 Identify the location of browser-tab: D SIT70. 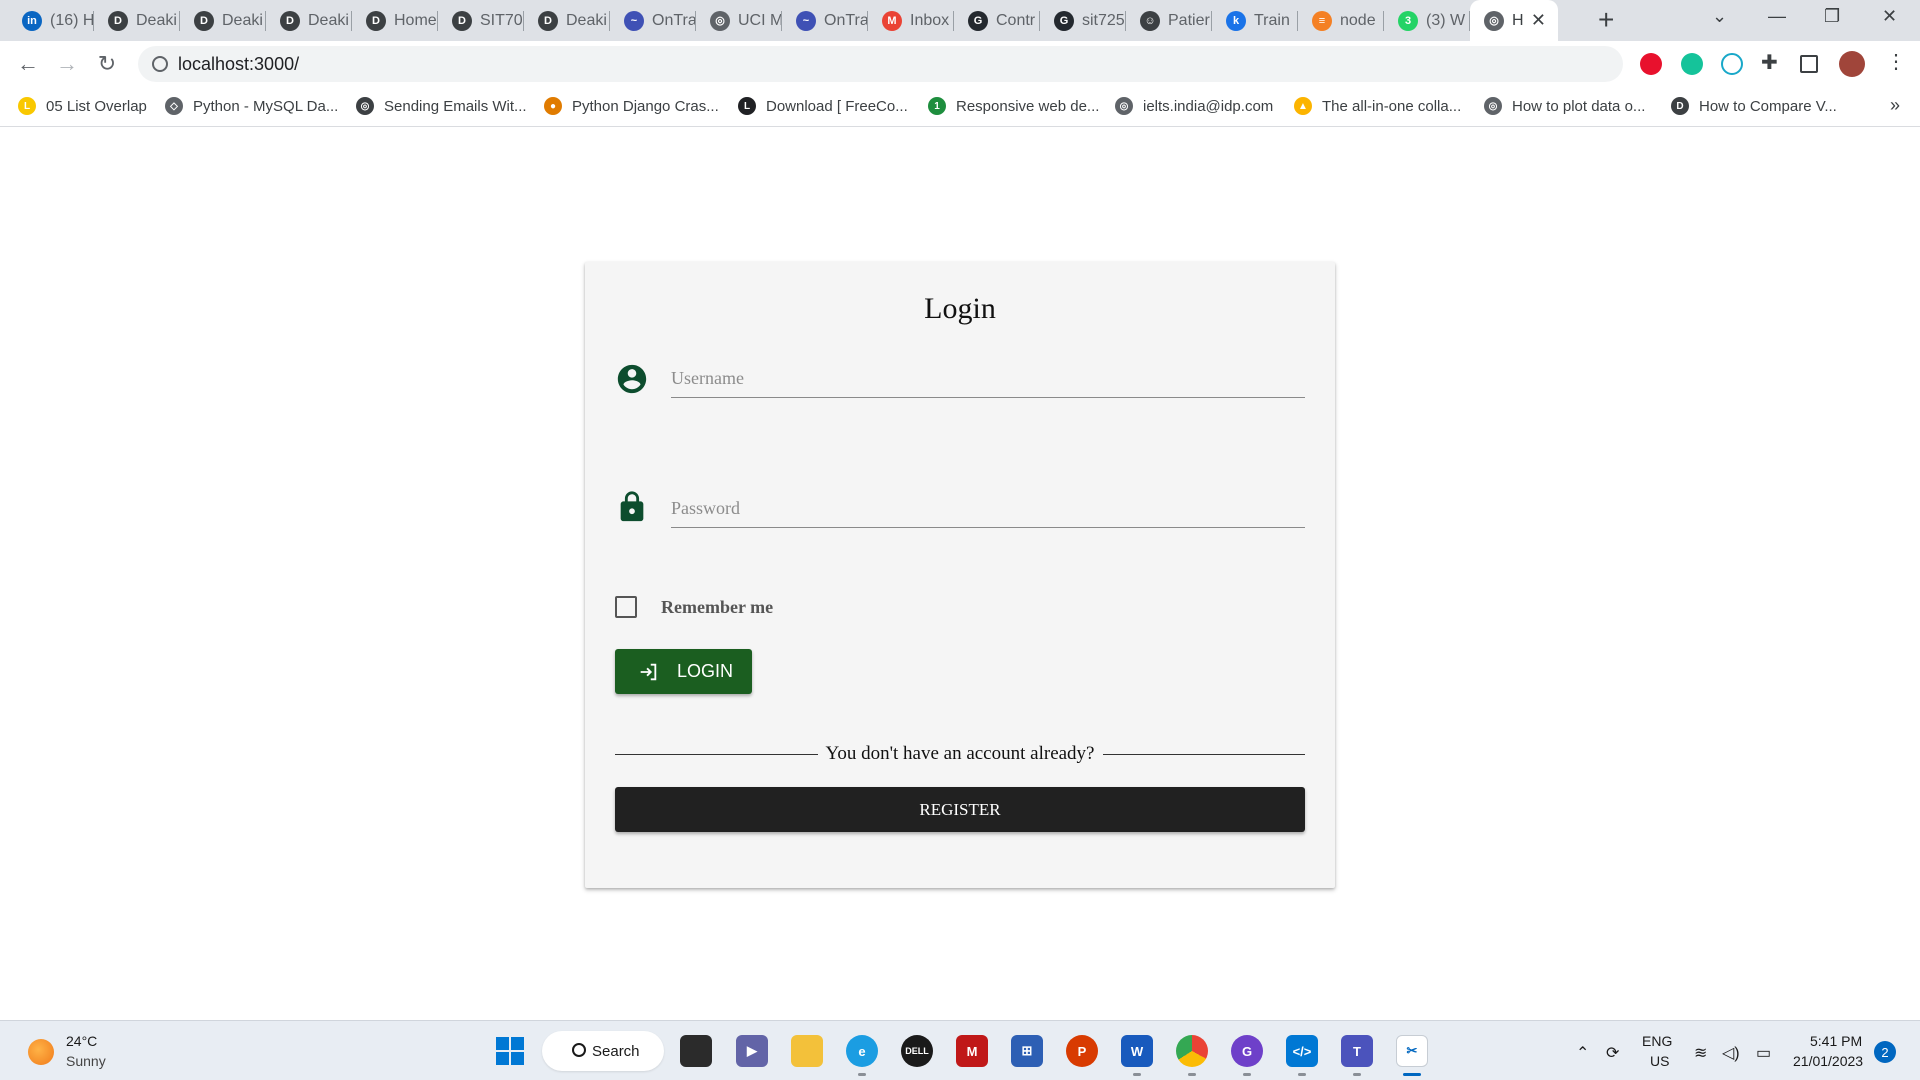
(481, 20).